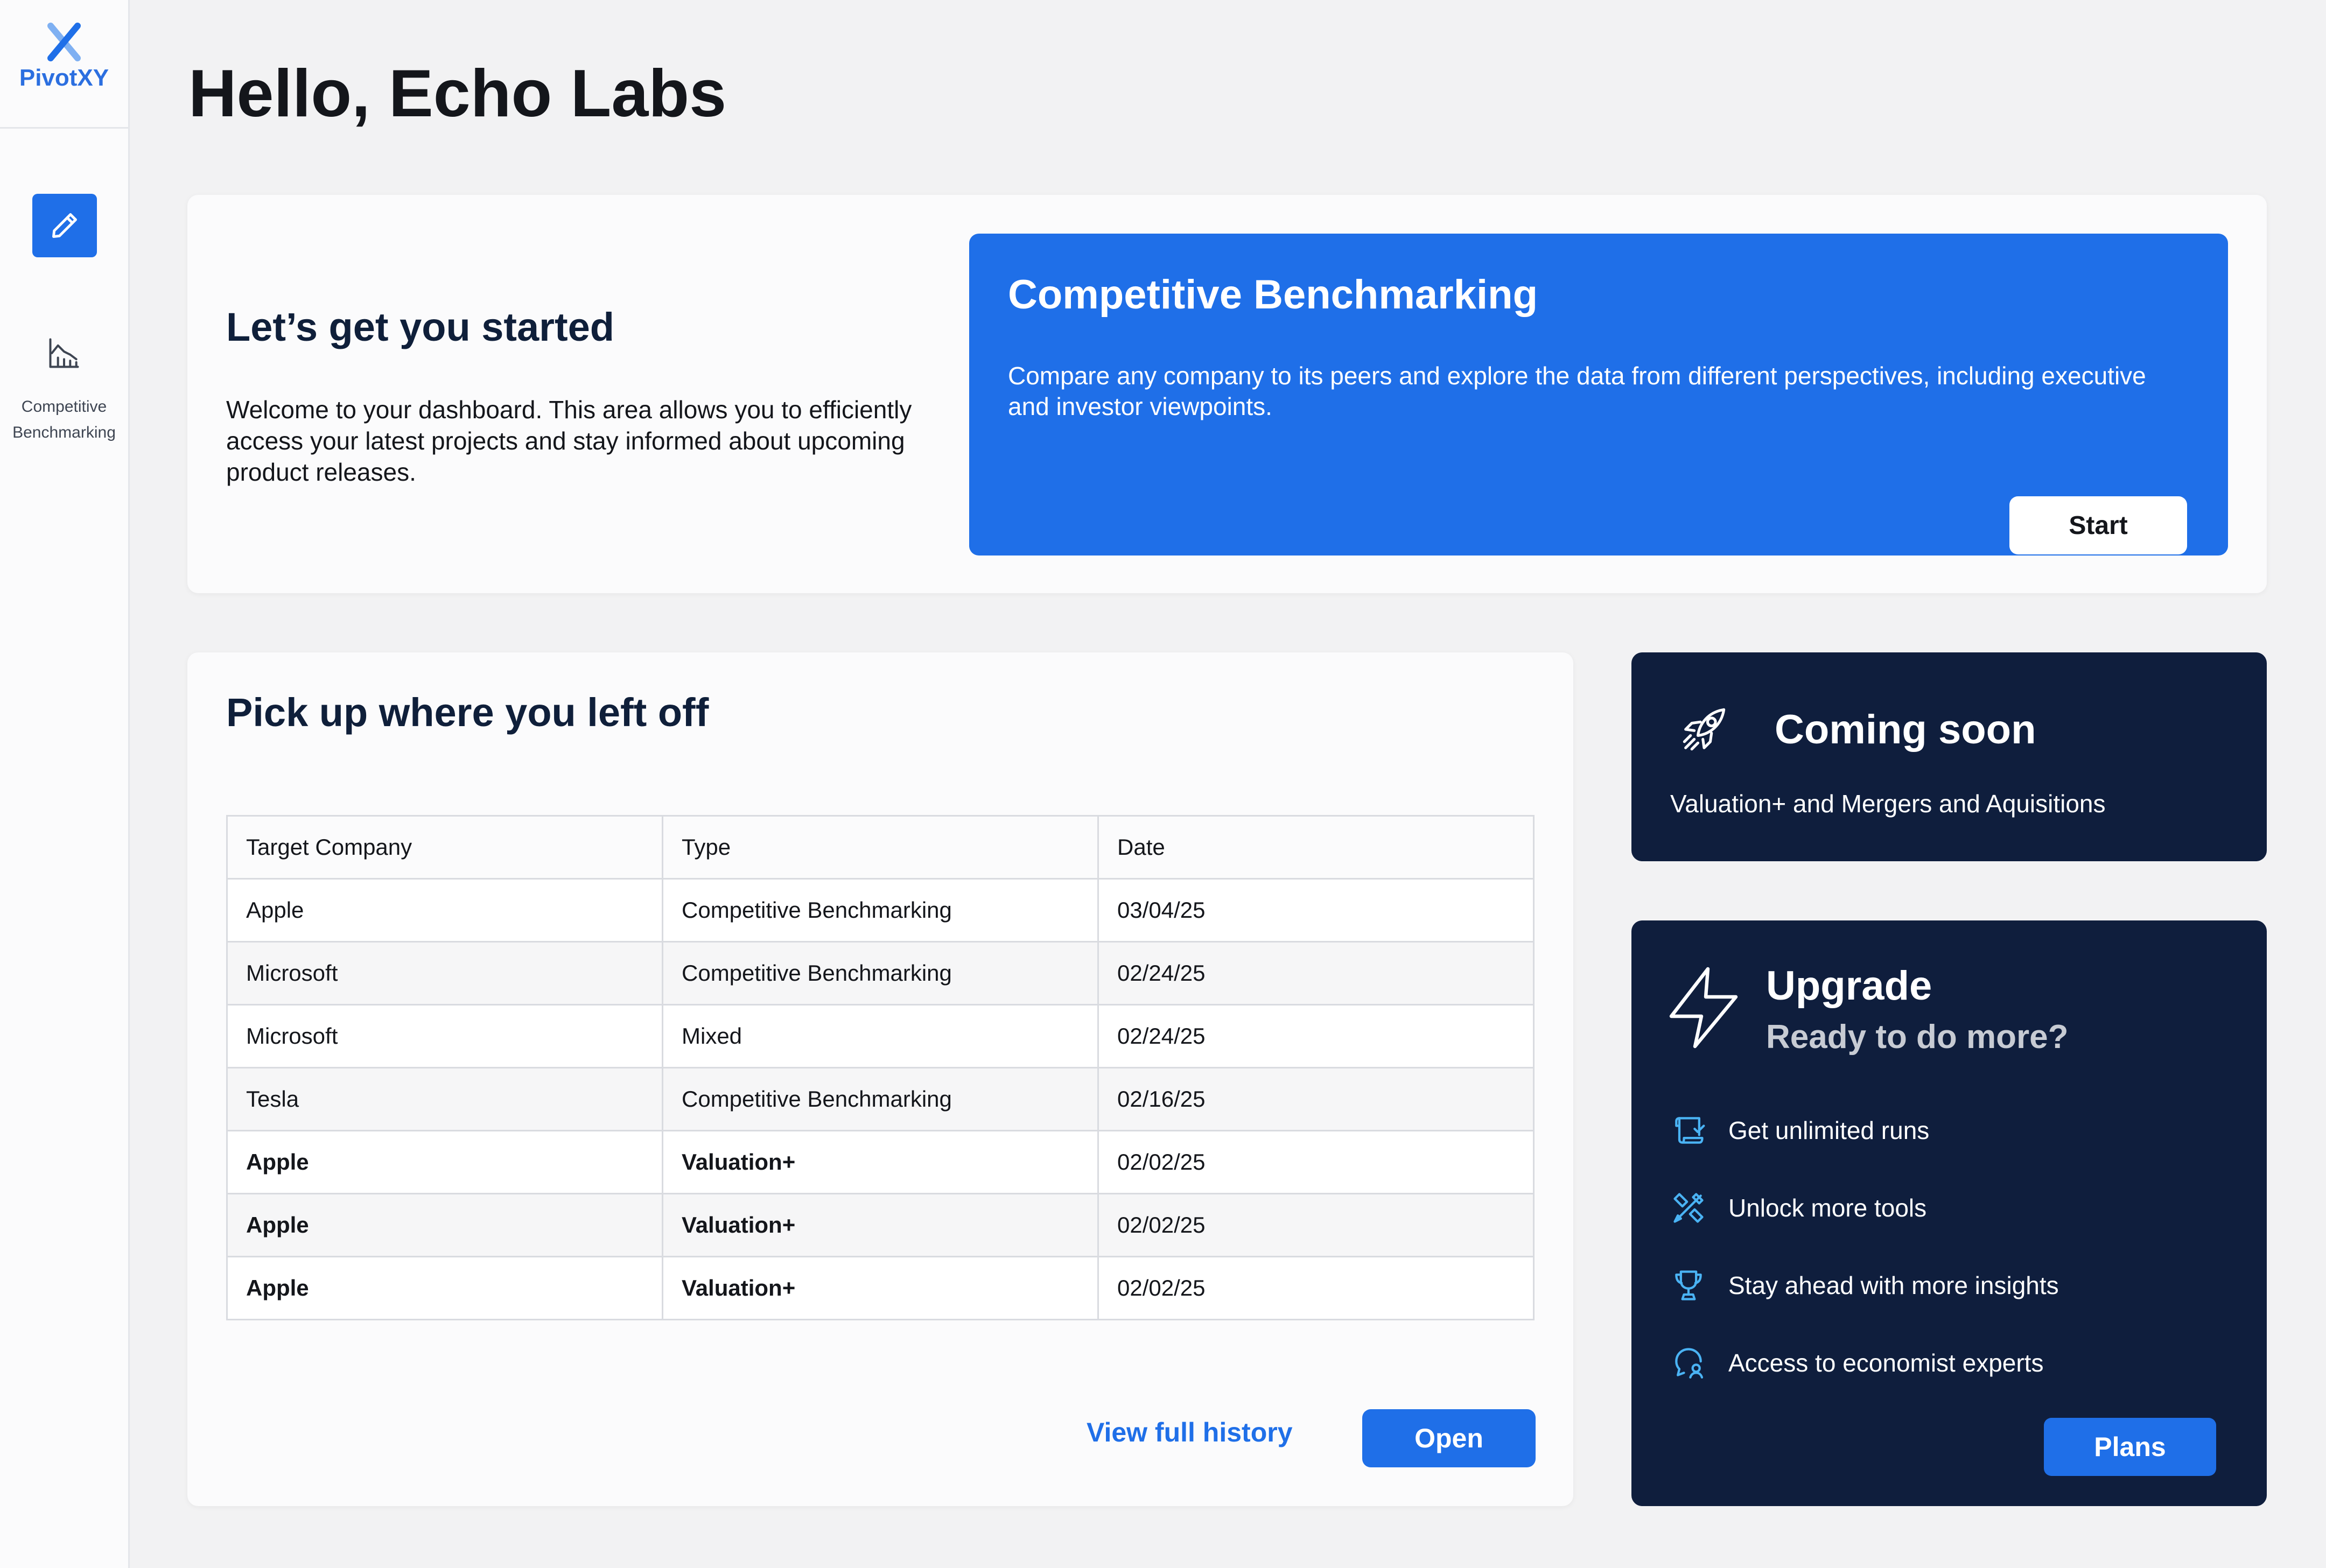  Describe the element at coordinates (2130, 1447) in the screenshot. I see `plans-button: Plans` at that location.